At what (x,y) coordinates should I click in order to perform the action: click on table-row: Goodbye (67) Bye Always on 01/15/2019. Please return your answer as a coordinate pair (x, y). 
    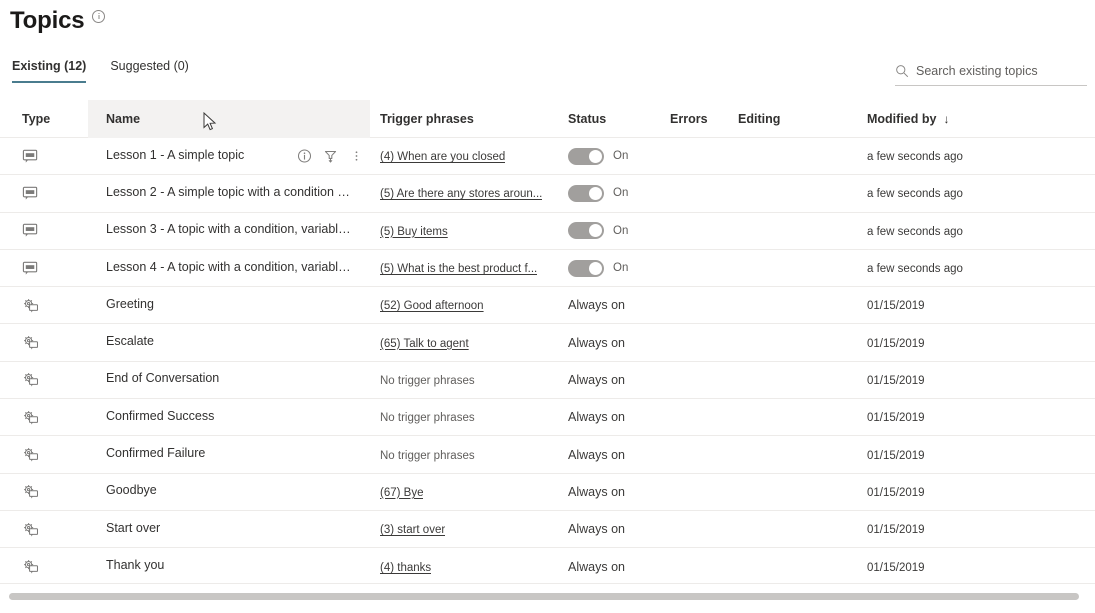
    Looking at the image, I should click on (547, 492).